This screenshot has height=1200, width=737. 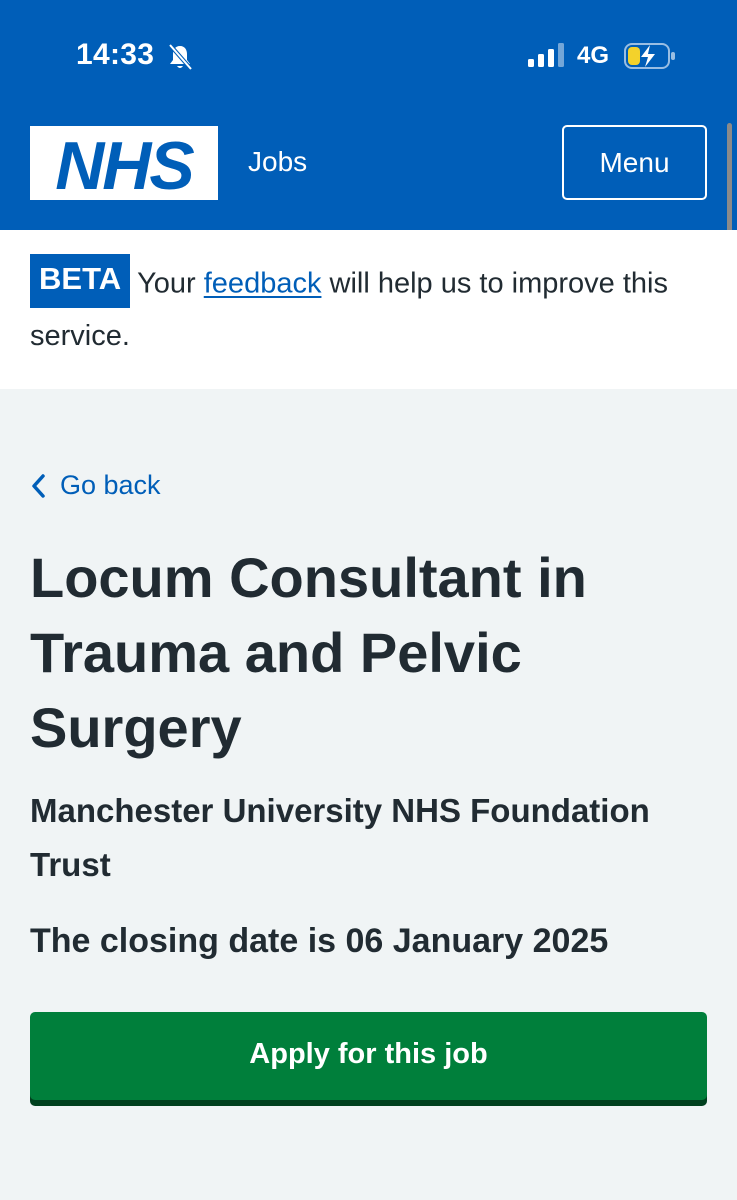 What do you see at coordinates (263, 284) in the screenshot?
I see `feedback-link: feedback` at bounding box center [263, 284].